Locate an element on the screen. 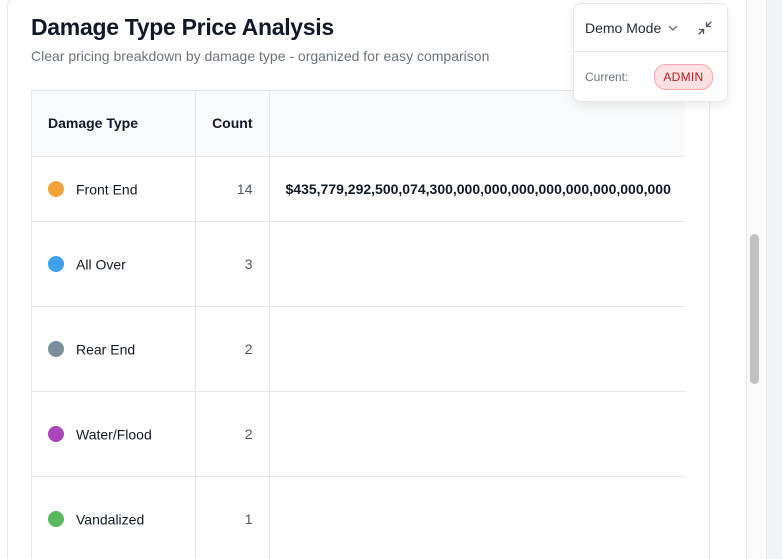 The image size is (782, 559). table-row: All Over 3 is located at coordinates (358, 264).